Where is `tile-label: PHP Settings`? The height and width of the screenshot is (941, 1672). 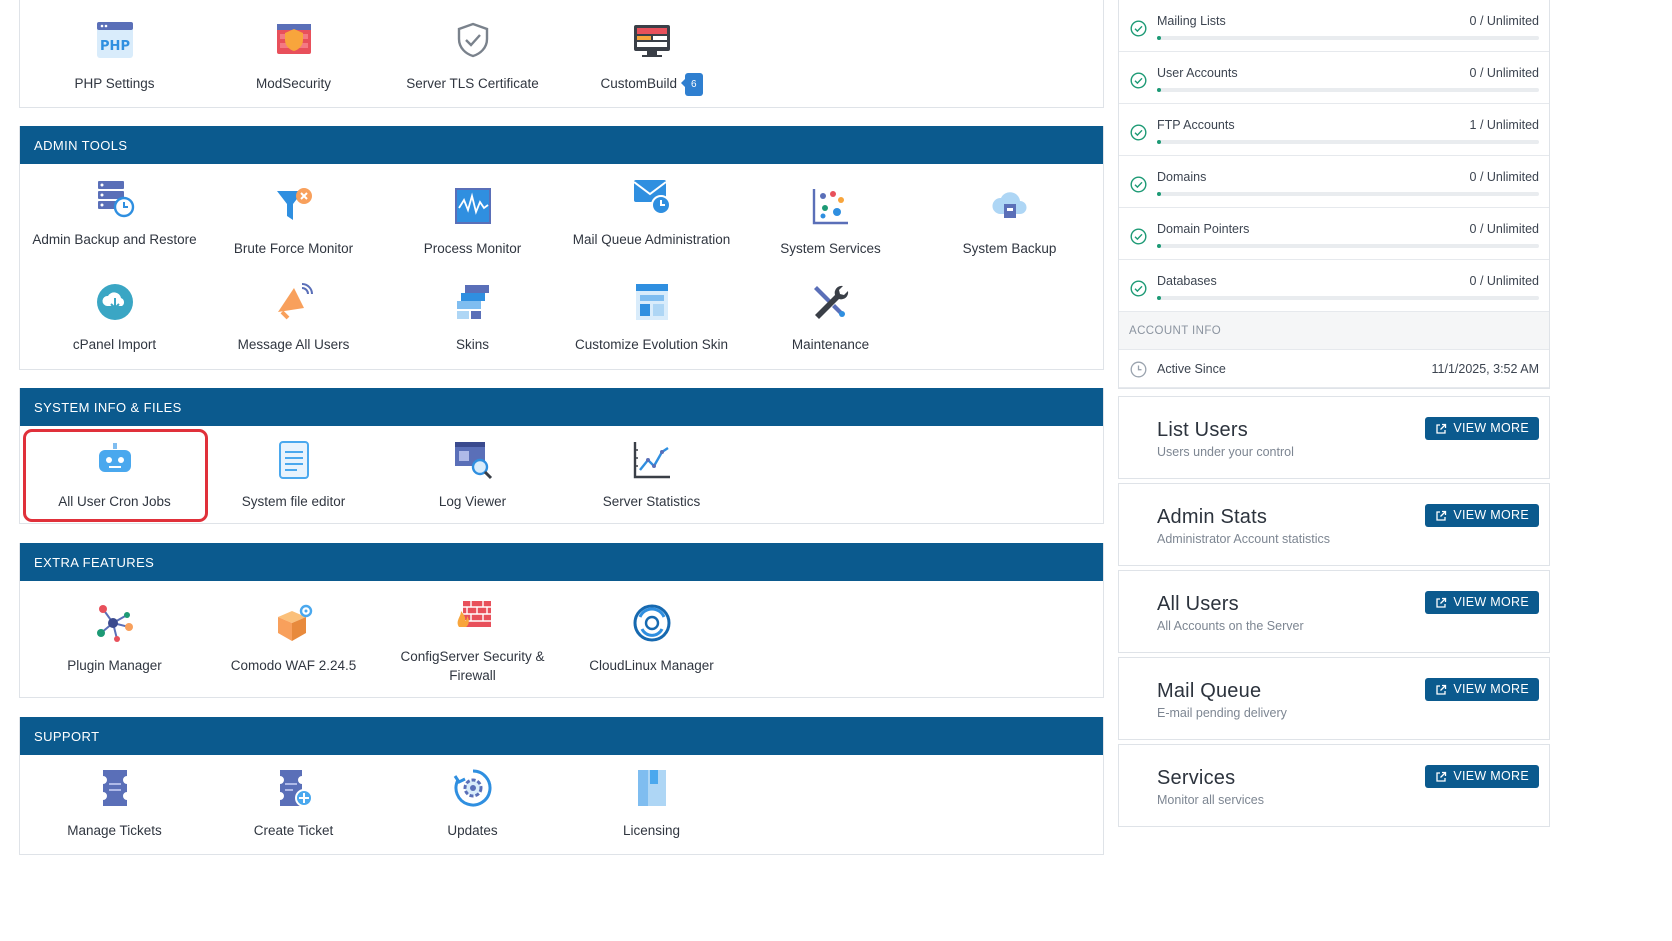
tile-label: PHP Settings is located at coordinates (114, 83).